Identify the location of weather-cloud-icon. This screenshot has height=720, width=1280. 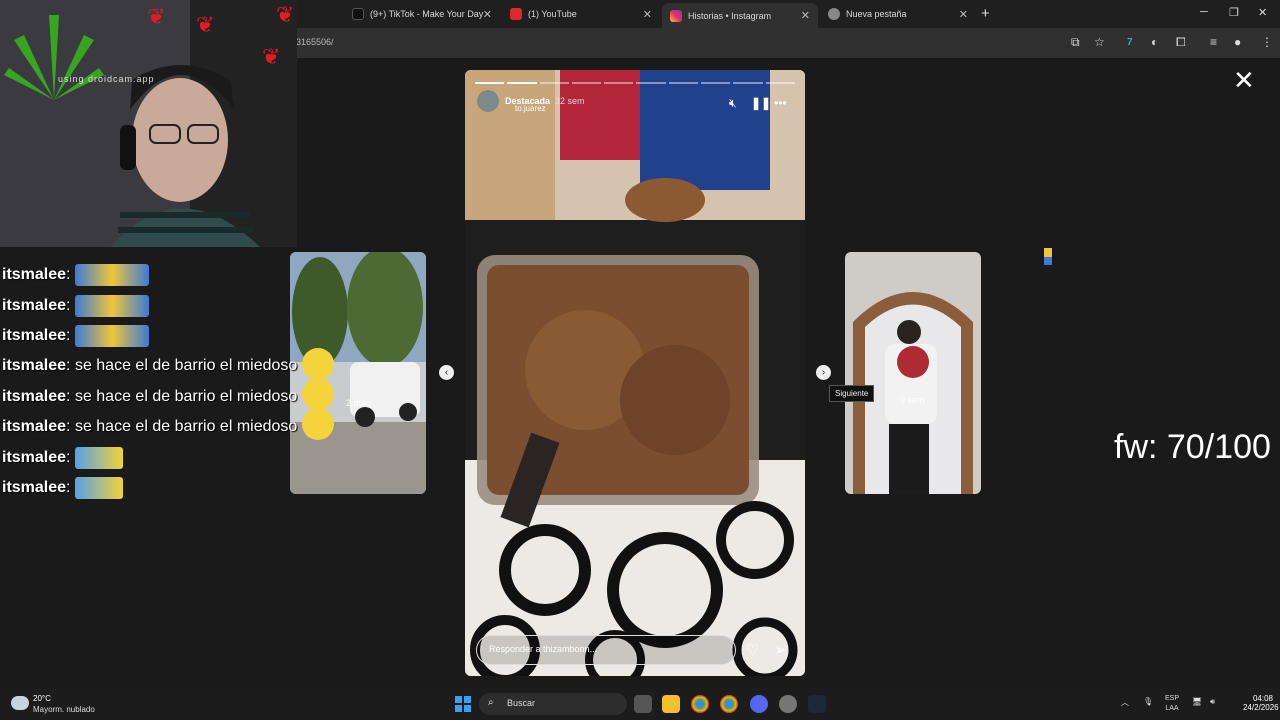
(20, 703).